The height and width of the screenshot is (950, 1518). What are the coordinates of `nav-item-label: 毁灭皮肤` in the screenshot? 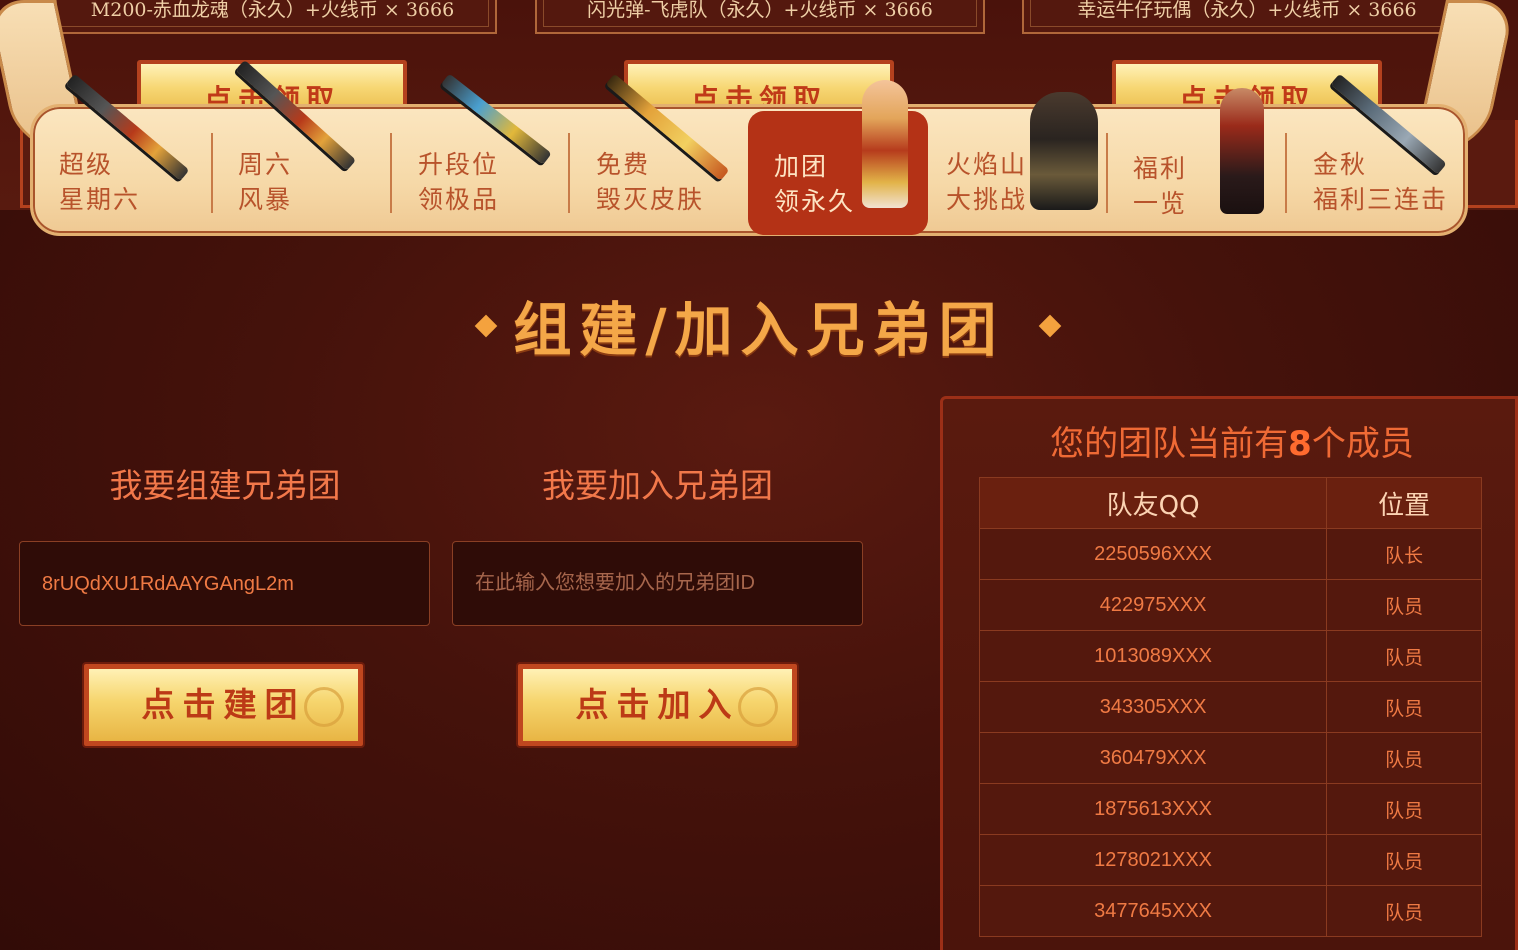 It's located at (650, 199).